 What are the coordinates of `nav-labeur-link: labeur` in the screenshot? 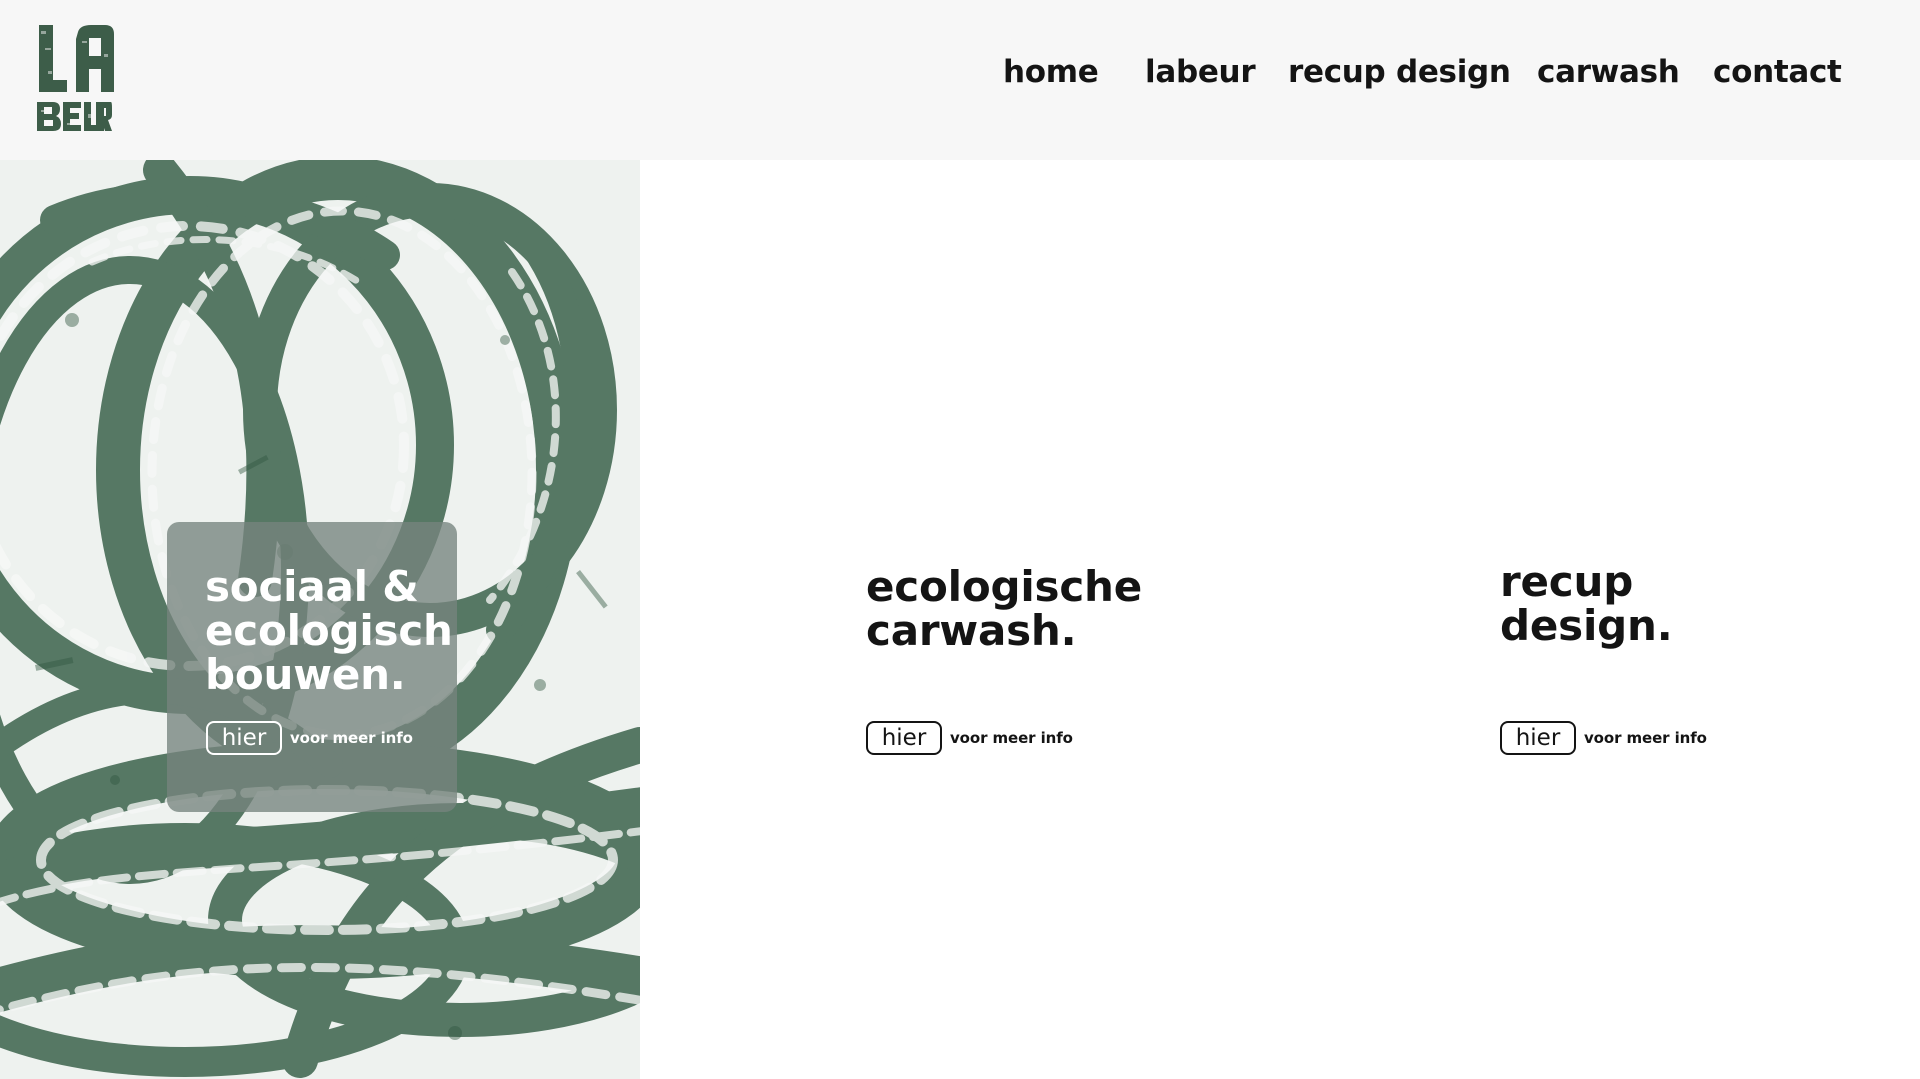 It's located at (1200, 72).